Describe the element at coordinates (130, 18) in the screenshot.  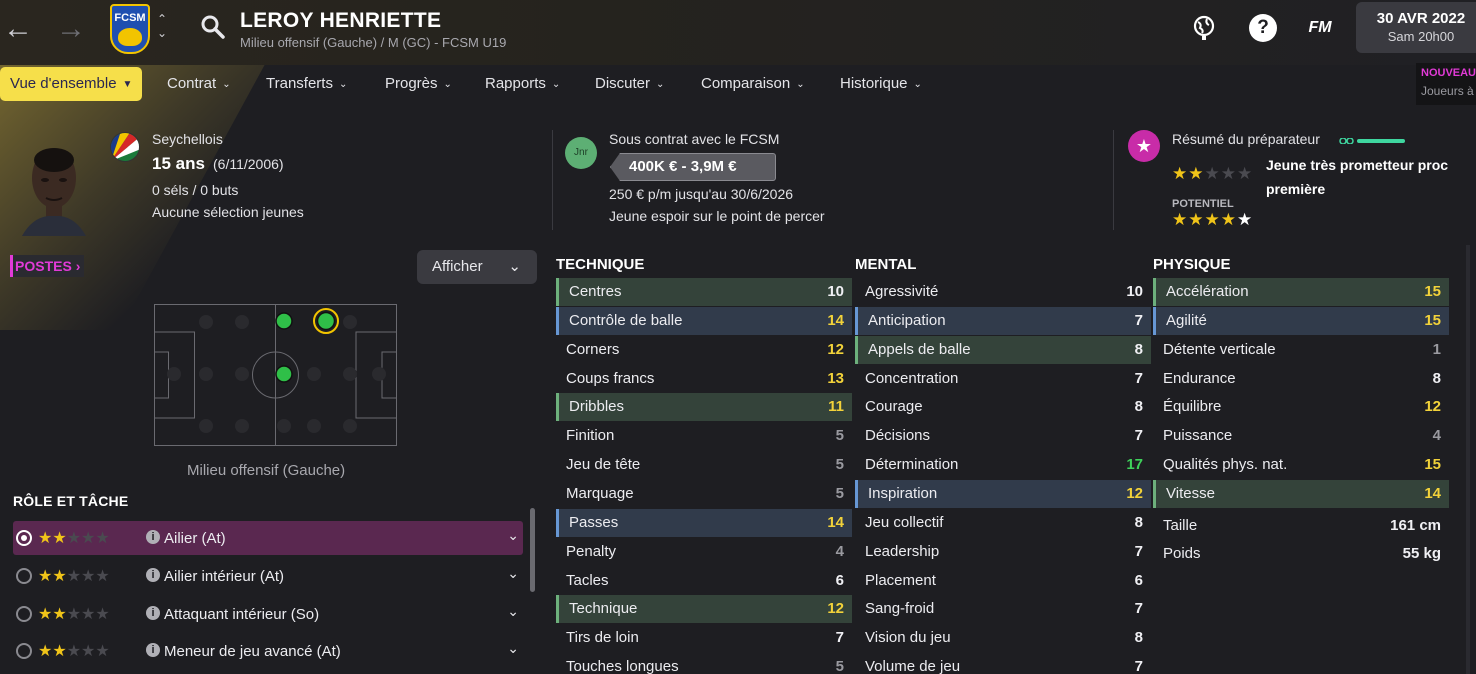
I see `club-crest-text: FCSM` at that location.